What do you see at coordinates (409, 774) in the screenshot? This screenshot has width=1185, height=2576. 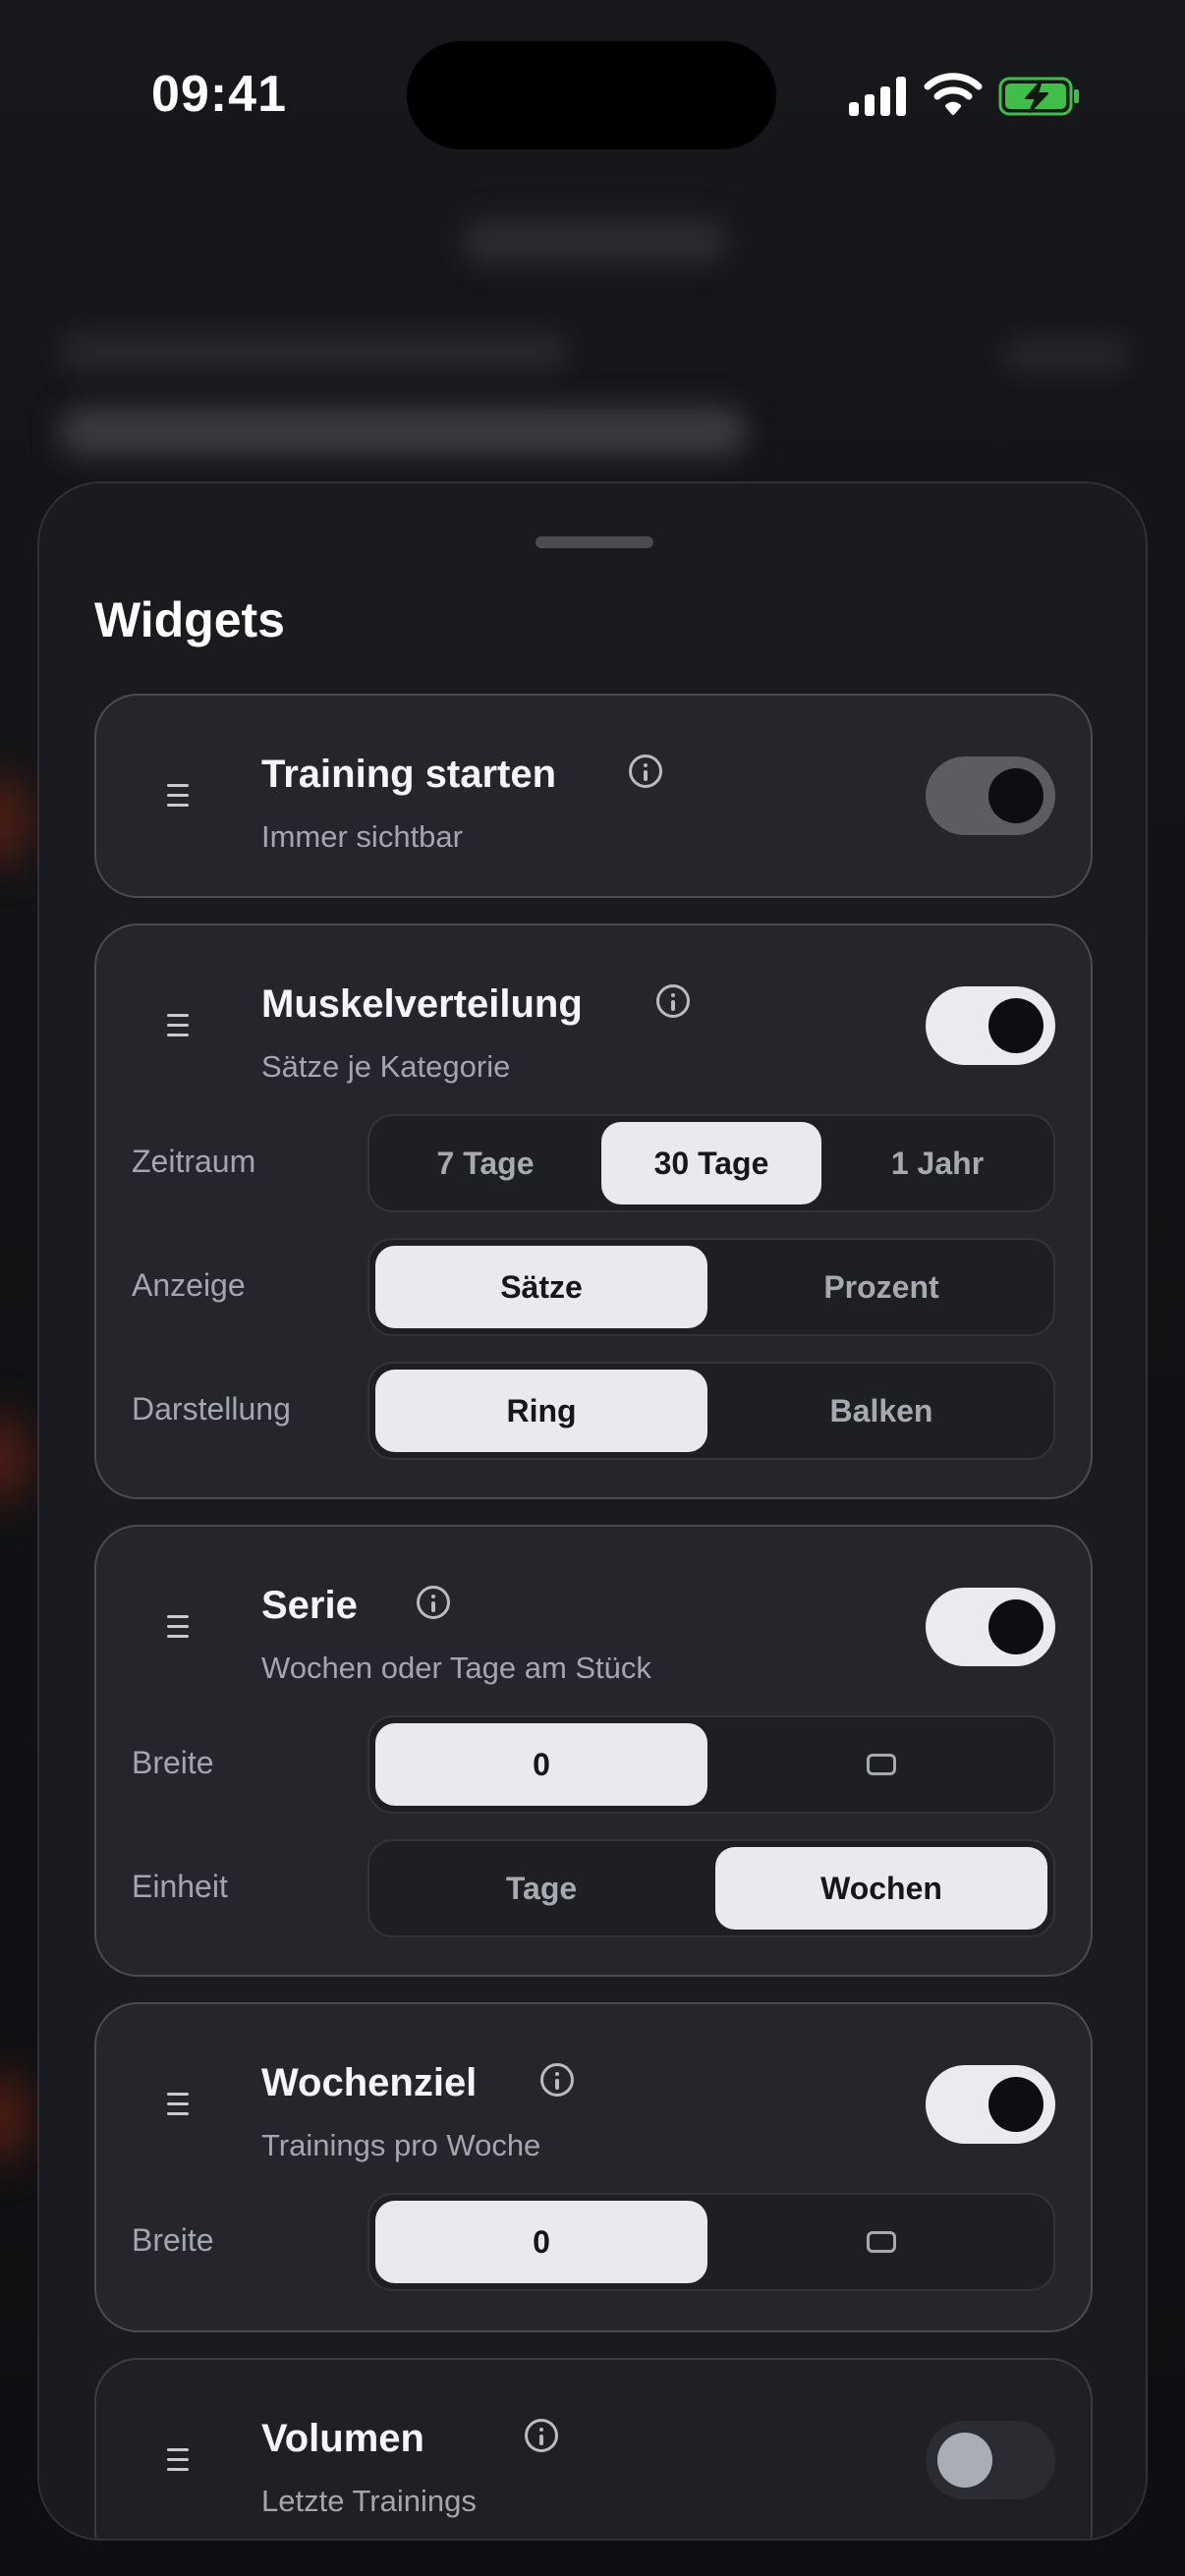 I see `widget-title: Training starten` at bounding box center [409, 774].